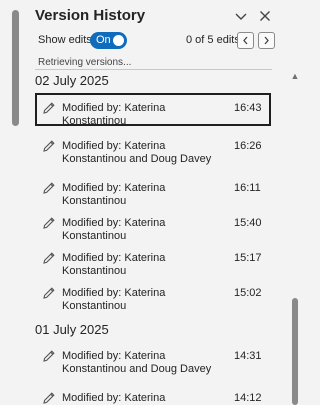 This screenshot has height=405, width=320. I want to click on scroll-up-arrow-icon: ▲, so click(295, 76).